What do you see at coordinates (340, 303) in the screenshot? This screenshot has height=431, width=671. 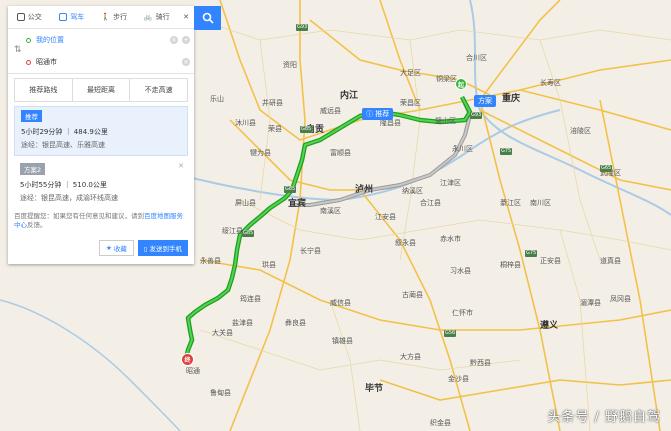 I see `city-label: 威信县` at bounding box center [340, 303].